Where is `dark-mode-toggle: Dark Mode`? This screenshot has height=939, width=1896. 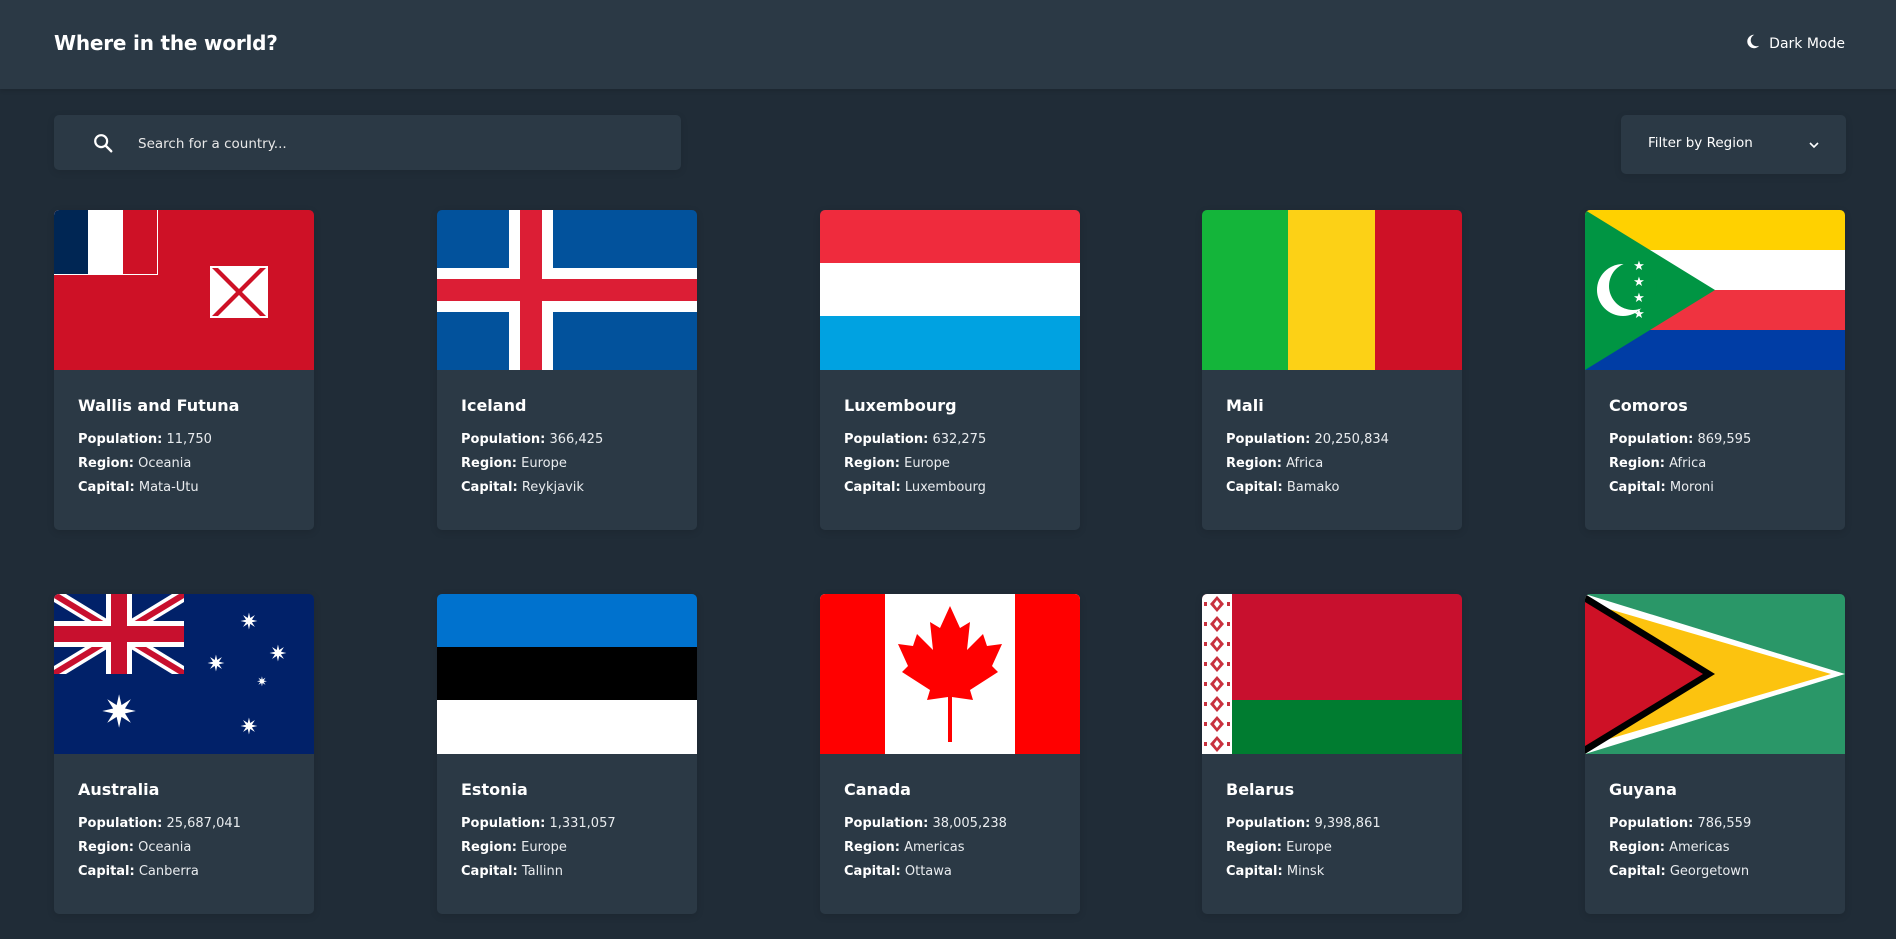
dark-mode-toggle: Dark Mode is located at coordinates (1794, 43).